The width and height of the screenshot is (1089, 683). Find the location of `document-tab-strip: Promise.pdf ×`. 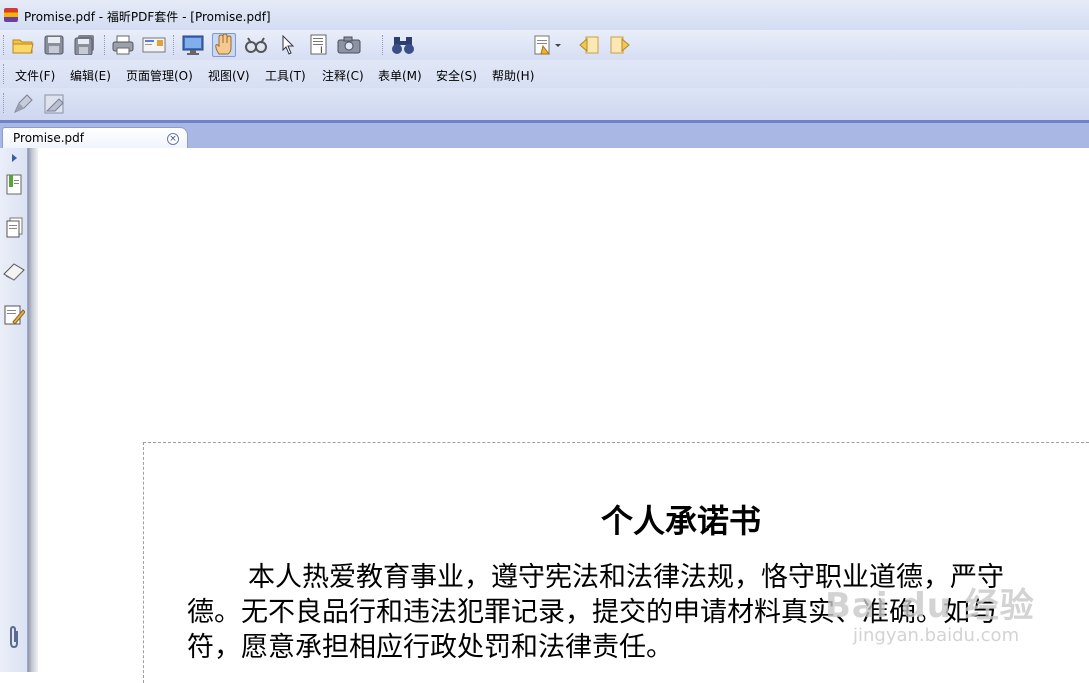

document-tab-strip: Promise.pdf × is located at coordinates (544, 135).